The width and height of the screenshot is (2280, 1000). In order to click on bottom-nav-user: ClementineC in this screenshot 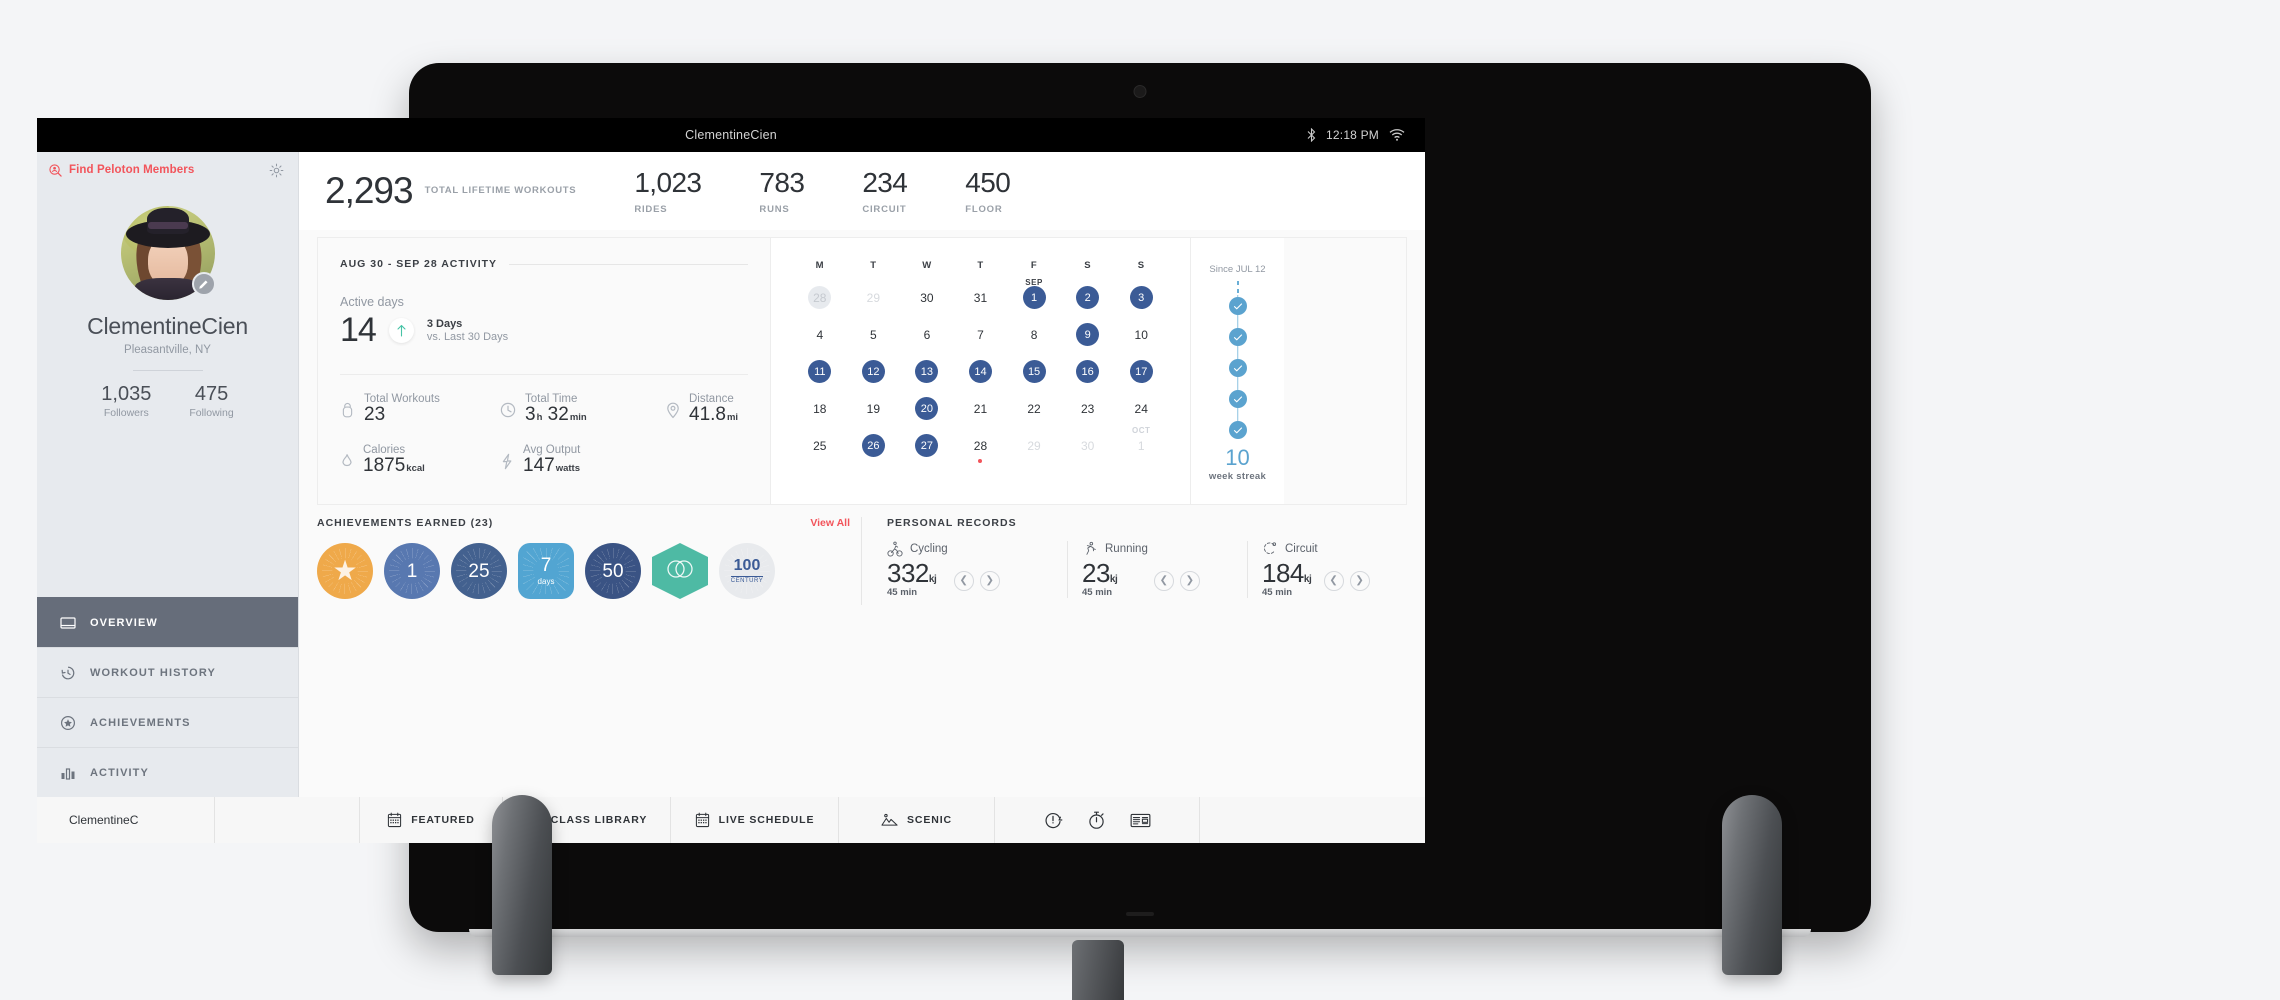, I will do `click(126, 820)`.